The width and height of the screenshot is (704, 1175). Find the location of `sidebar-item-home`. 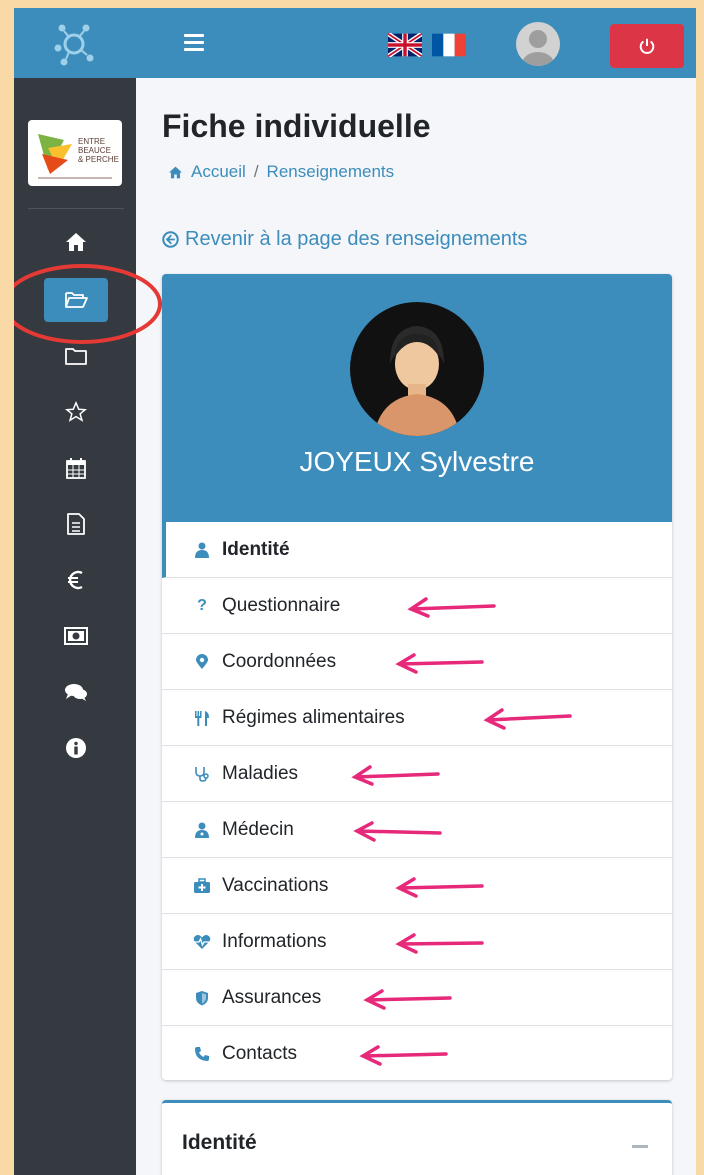

sidebar-item-home is located at coordinates (76, 242).